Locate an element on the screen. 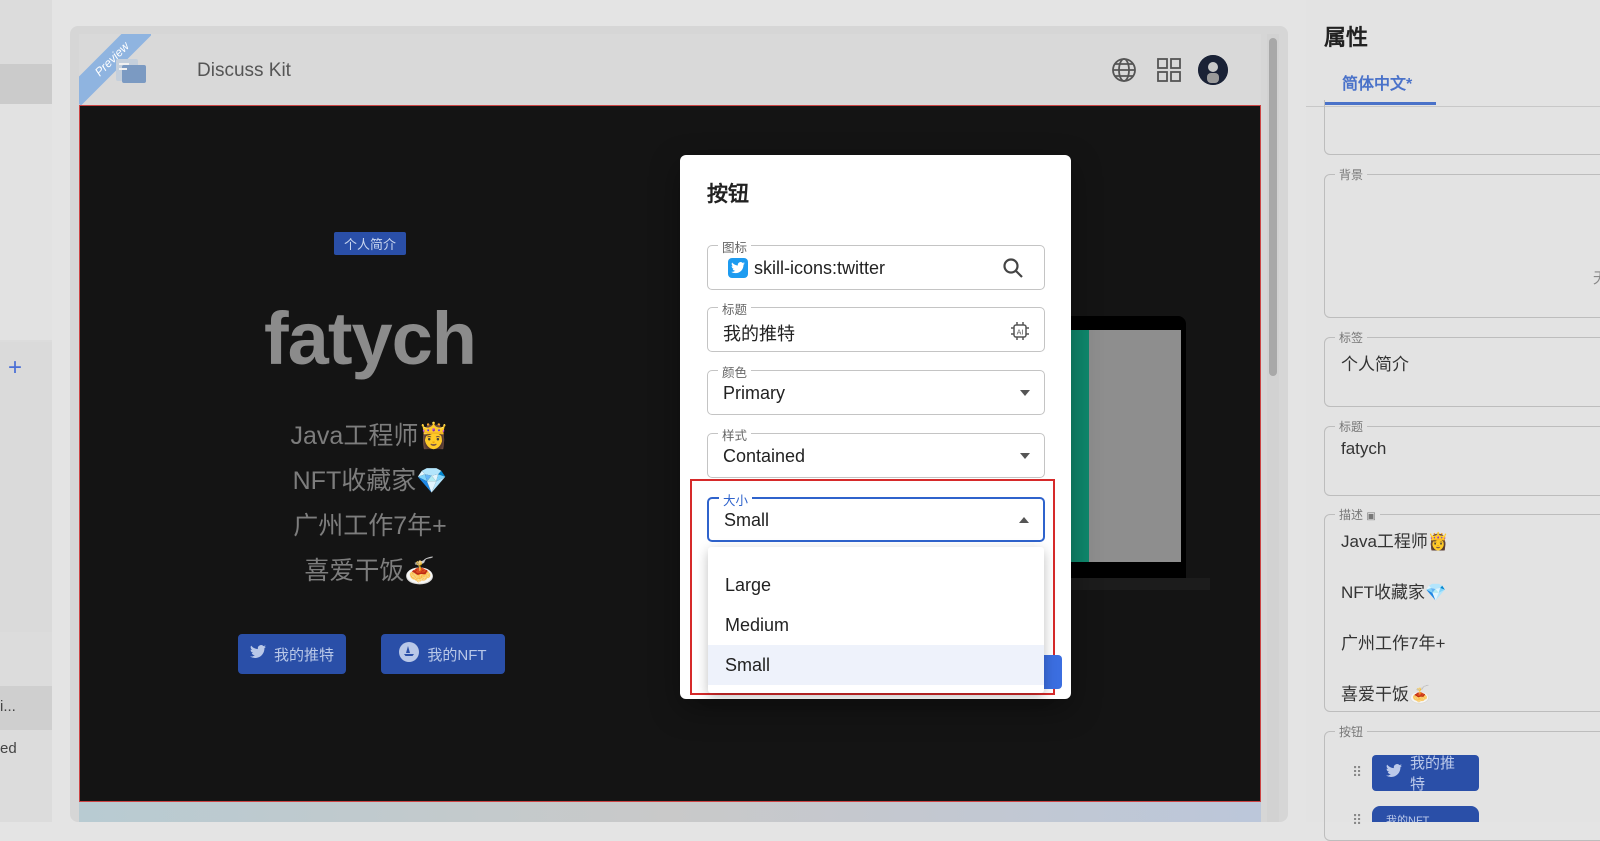 This screenshot has height=841, width=1600. left-sidebar-section is located at coordinates (26, 222).